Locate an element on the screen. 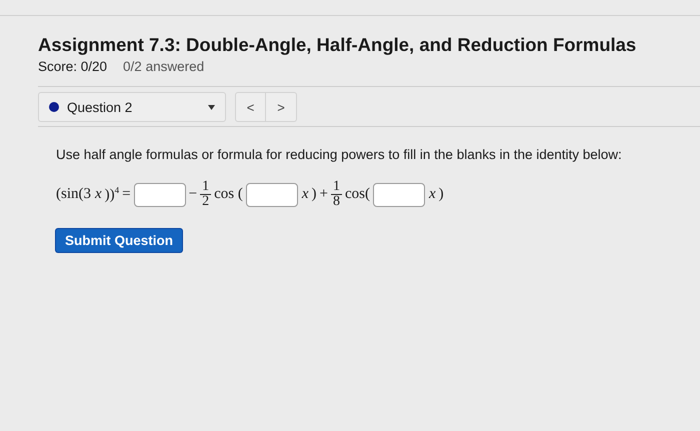  math-text: (sin(3 is located at coordinates (73, 194).